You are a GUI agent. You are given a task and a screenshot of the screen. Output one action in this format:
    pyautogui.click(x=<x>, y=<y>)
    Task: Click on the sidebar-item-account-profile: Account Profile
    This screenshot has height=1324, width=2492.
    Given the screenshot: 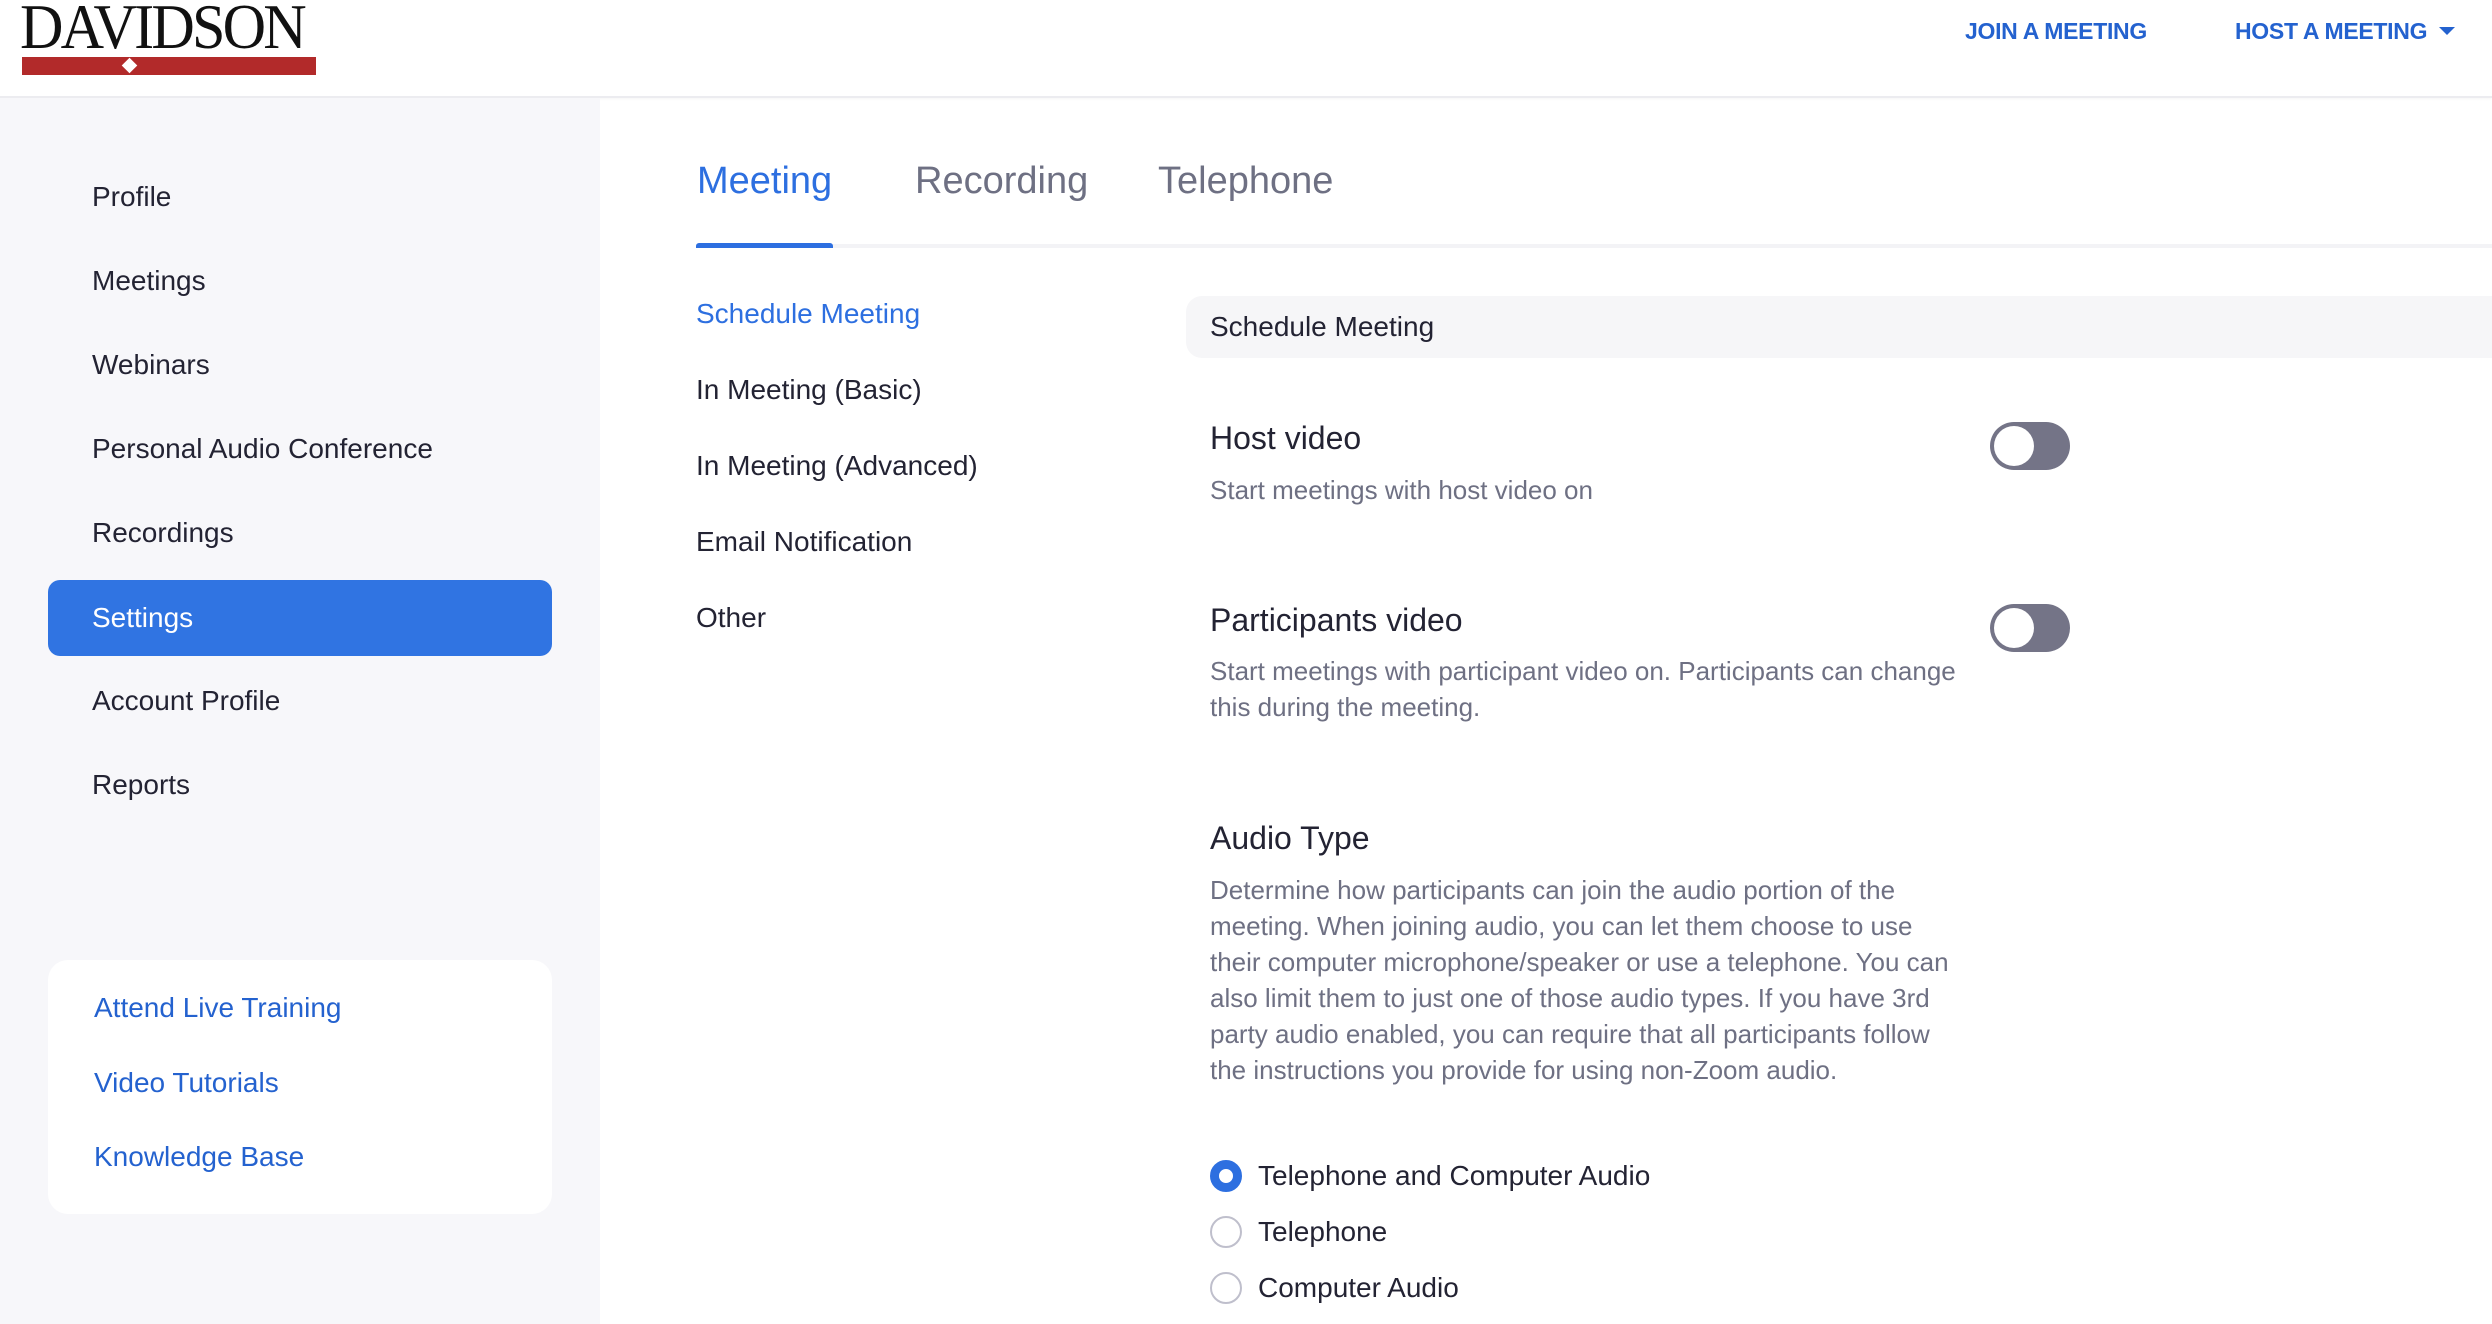 What is the action you would take?
    pyautogui.click(x=300, y=701)
    